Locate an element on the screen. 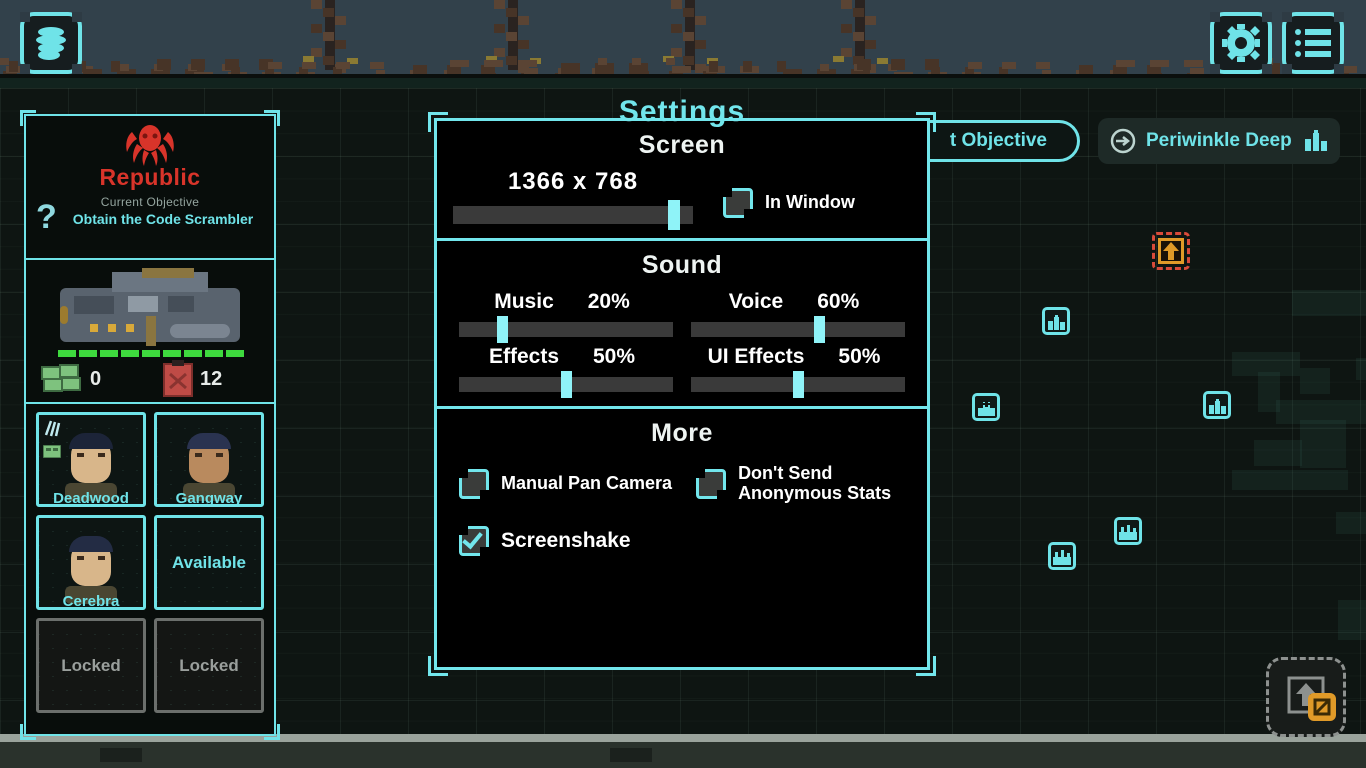 Image resolution: width=1366 pixels, height=768 pixels. in-window-checkbox-row: In Window is located at coordinates (789, 203).